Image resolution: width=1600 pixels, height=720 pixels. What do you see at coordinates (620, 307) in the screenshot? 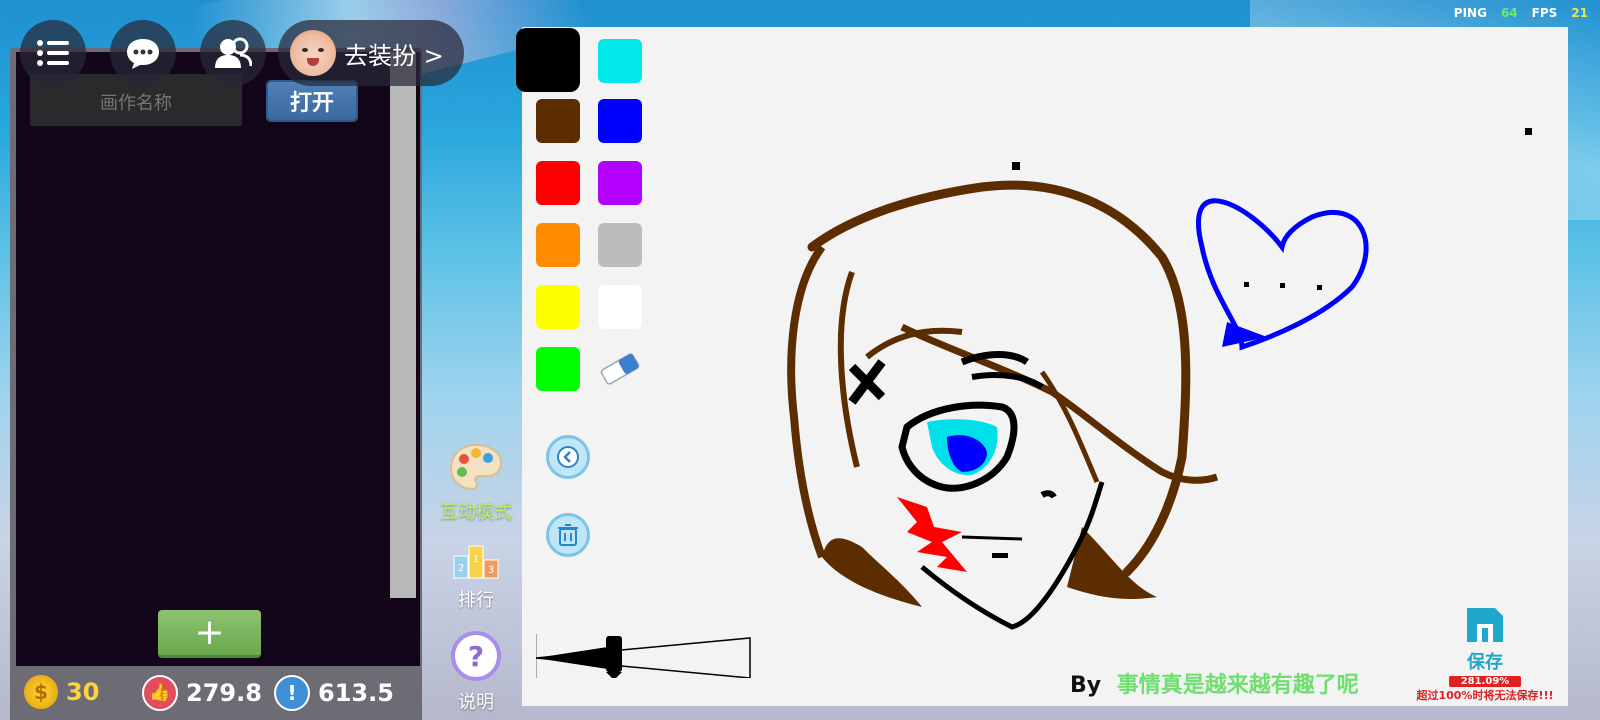
I see `color-swatch-white` at bounding box center [620, 307].